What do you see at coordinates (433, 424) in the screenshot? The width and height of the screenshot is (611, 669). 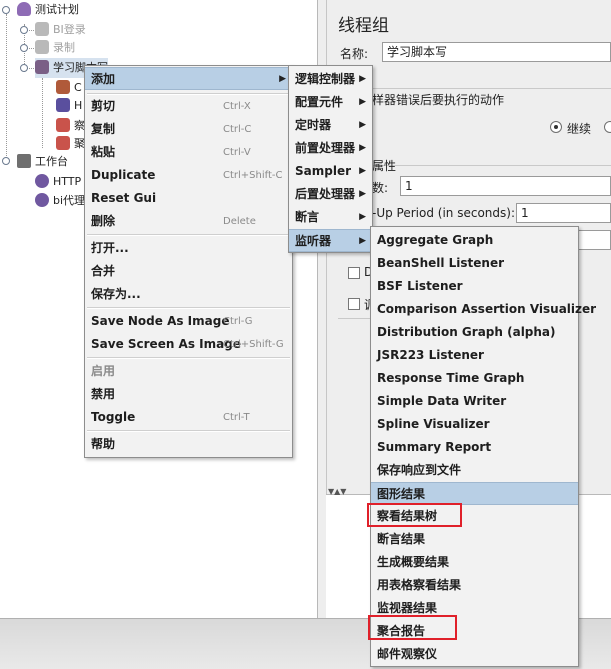 I see `menu-item-label: Spline Visualizer` at bounding box center [433, 424].